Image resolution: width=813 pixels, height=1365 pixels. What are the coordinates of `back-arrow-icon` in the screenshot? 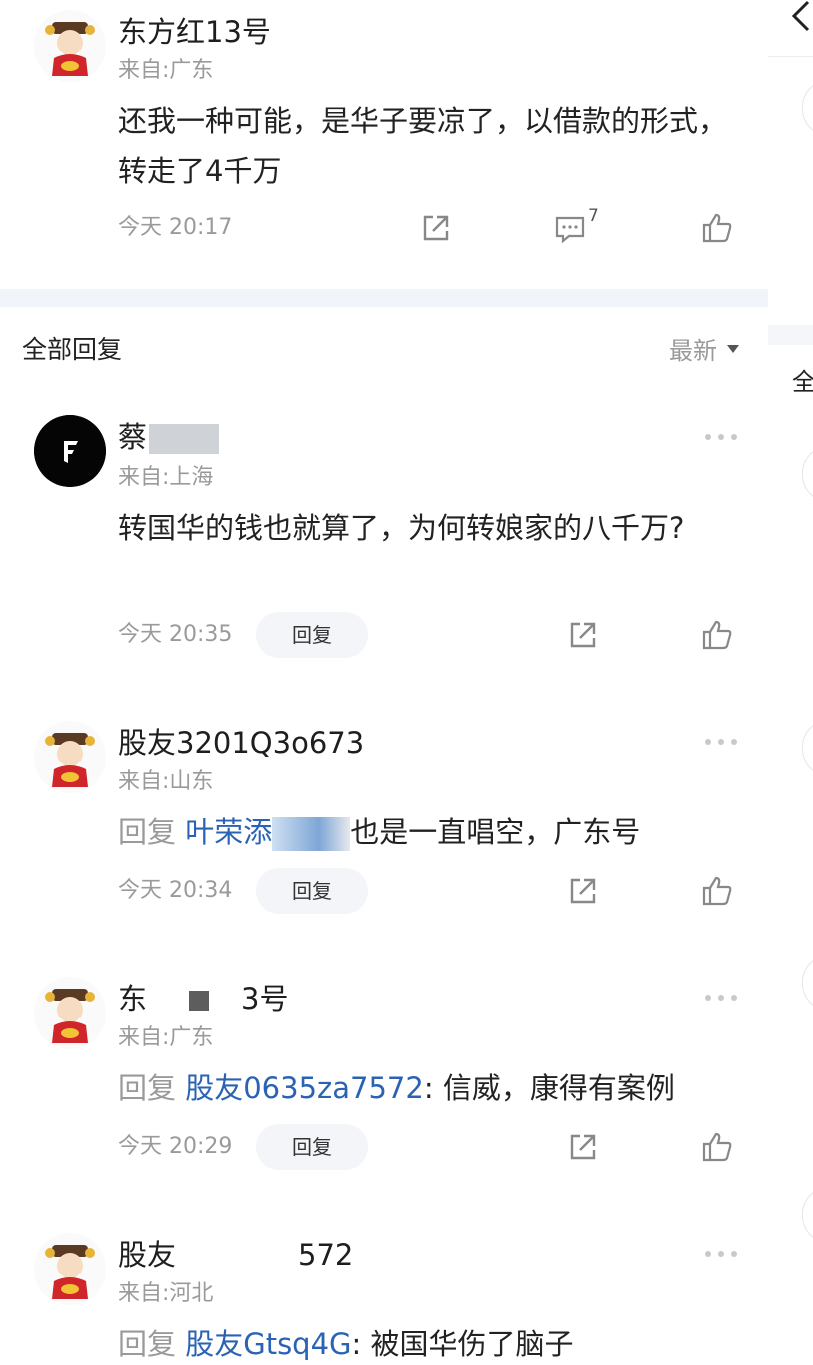 It's located at (800, 17).